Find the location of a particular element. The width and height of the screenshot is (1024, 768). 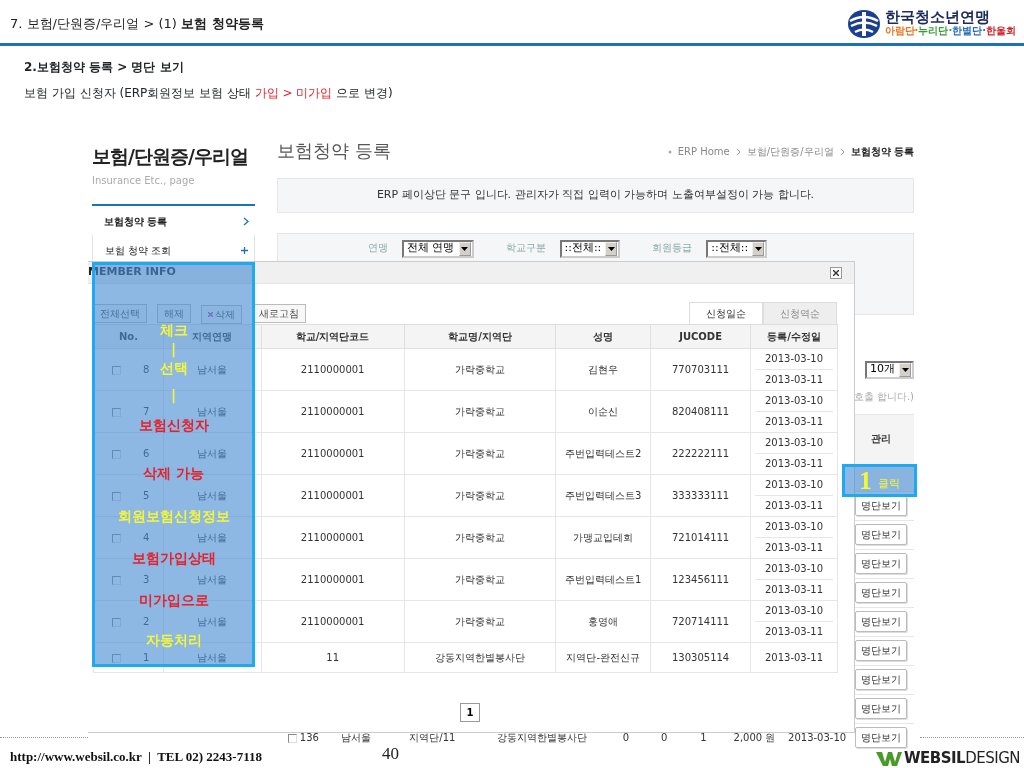

callout-text: 자동처리 is located at coordinates (173, 640).